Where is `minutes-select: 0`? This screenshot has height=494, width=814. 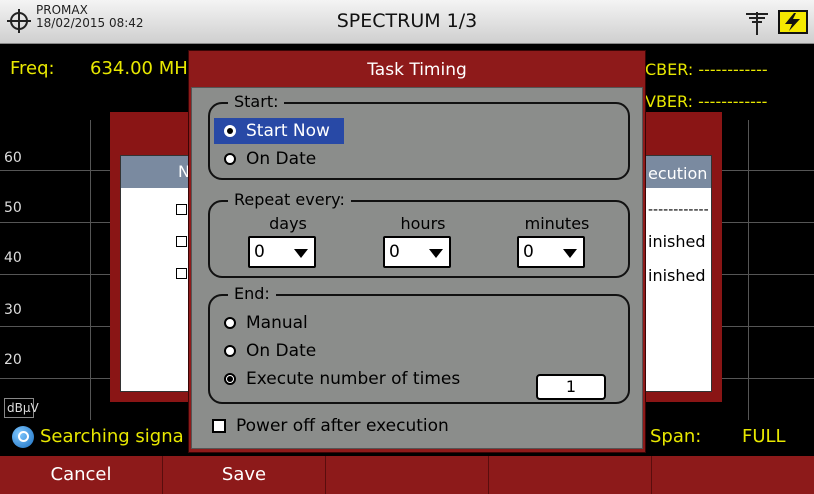
minutes-select: 0 is located at coordinates (551, 252).